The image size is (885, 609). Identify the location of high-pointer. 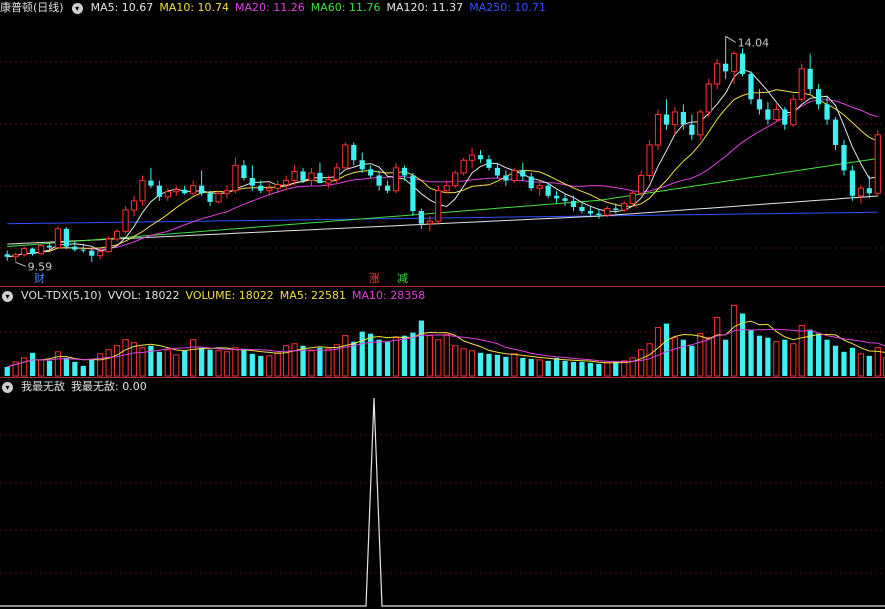
(730, 39).